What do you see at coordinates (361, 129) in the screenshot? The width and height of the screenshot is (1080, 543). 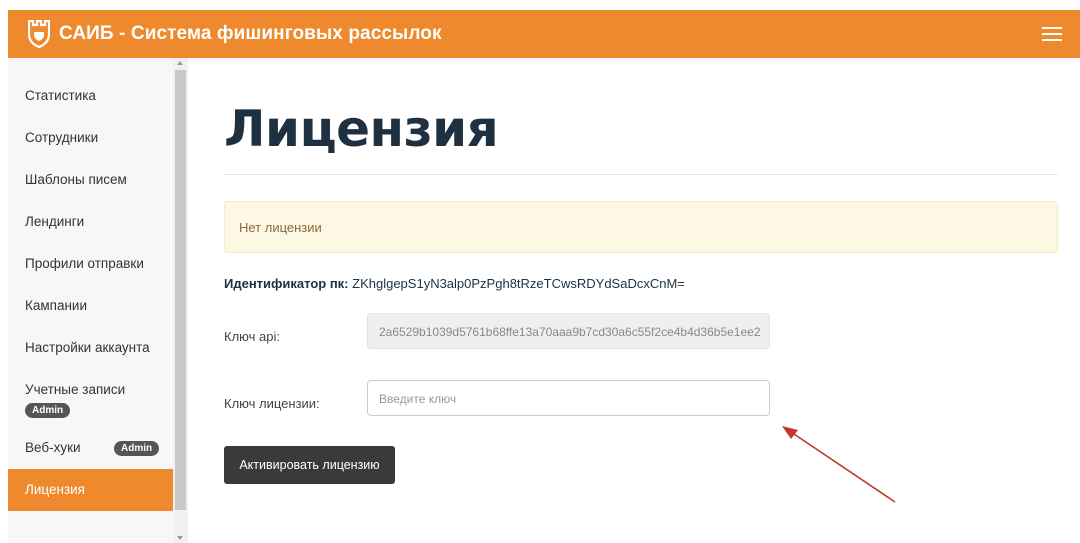 I see `page-title: Лицензия` at bounding box center [361, 129].